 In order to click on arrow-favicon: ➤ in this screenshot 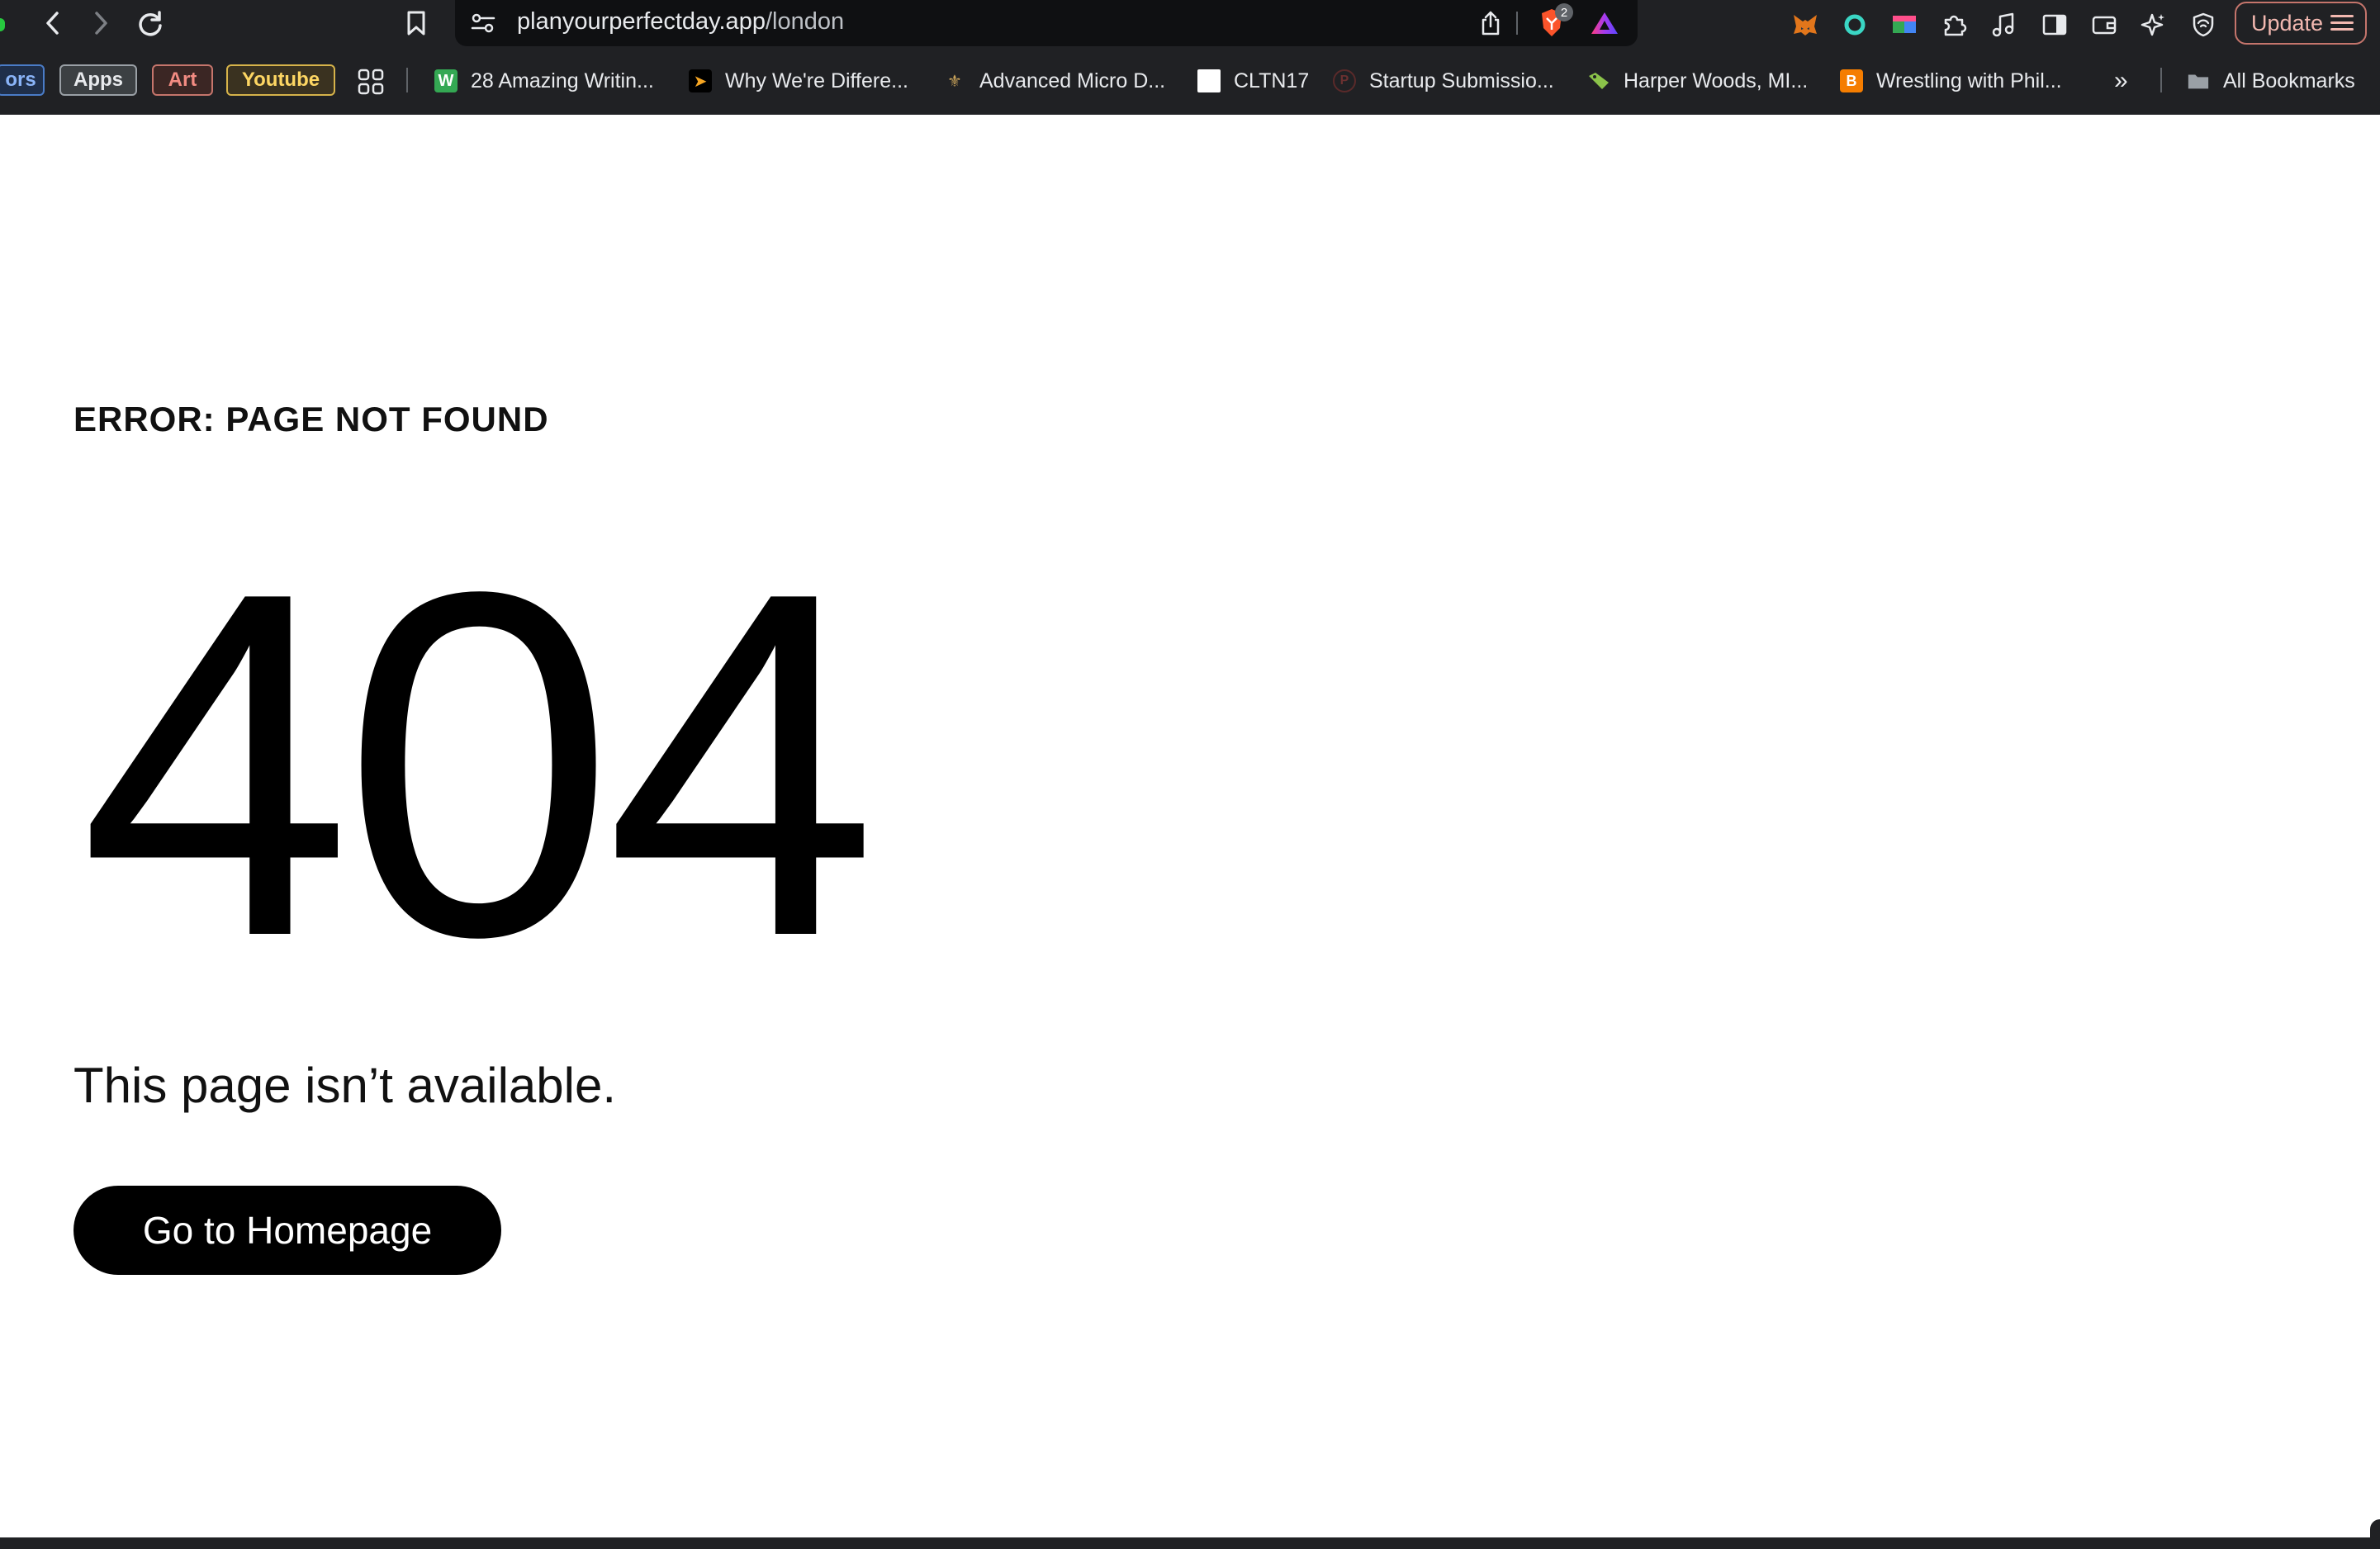, I will do `click(700, 80)`.